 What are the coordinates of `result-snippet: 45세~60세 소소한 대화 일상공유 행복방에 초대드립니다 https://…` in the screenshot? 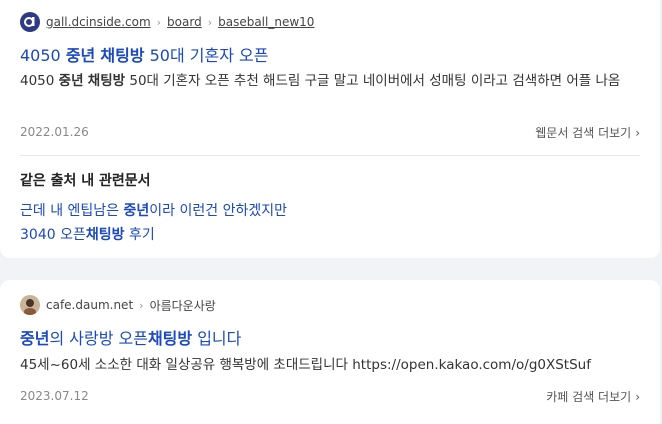 It's located at (305, 365).